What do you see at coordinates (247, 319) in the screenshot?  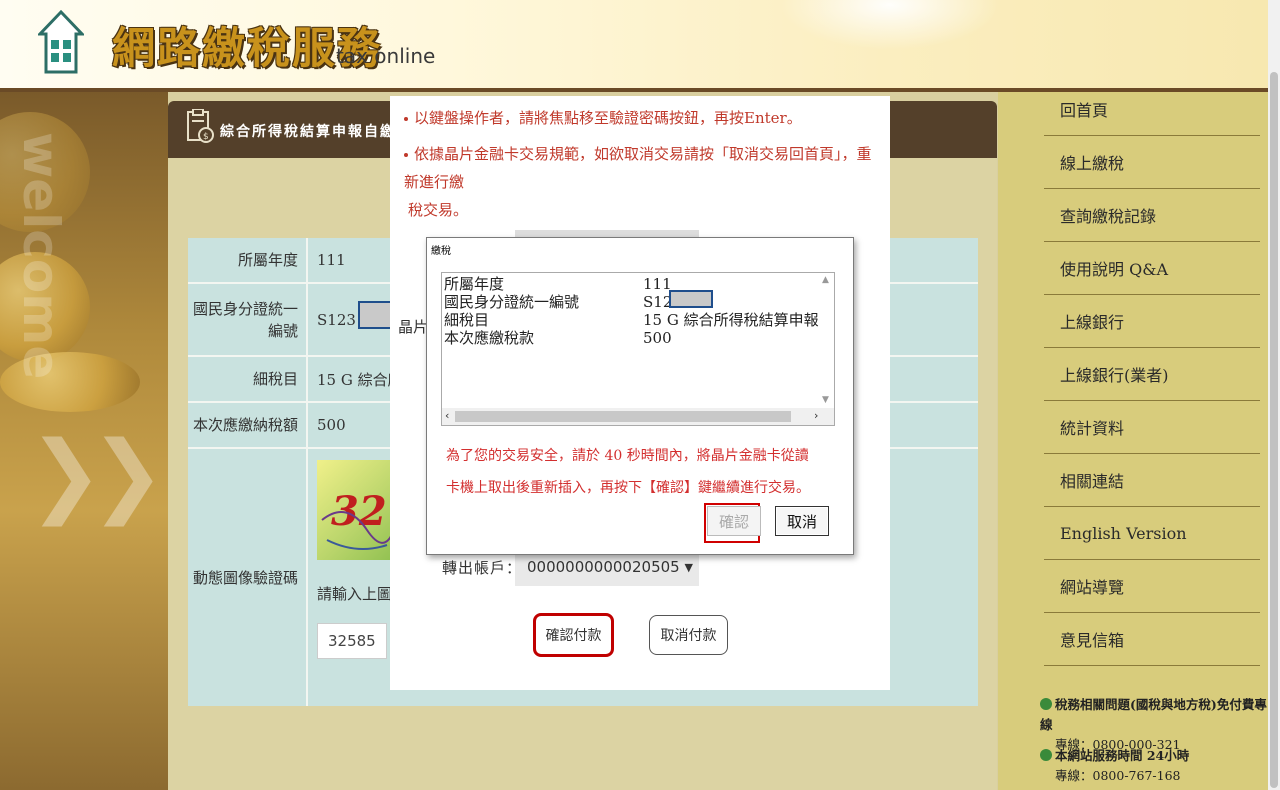 I see `row-label: 國民身分證統一編號` at bounding box center [247, 319].